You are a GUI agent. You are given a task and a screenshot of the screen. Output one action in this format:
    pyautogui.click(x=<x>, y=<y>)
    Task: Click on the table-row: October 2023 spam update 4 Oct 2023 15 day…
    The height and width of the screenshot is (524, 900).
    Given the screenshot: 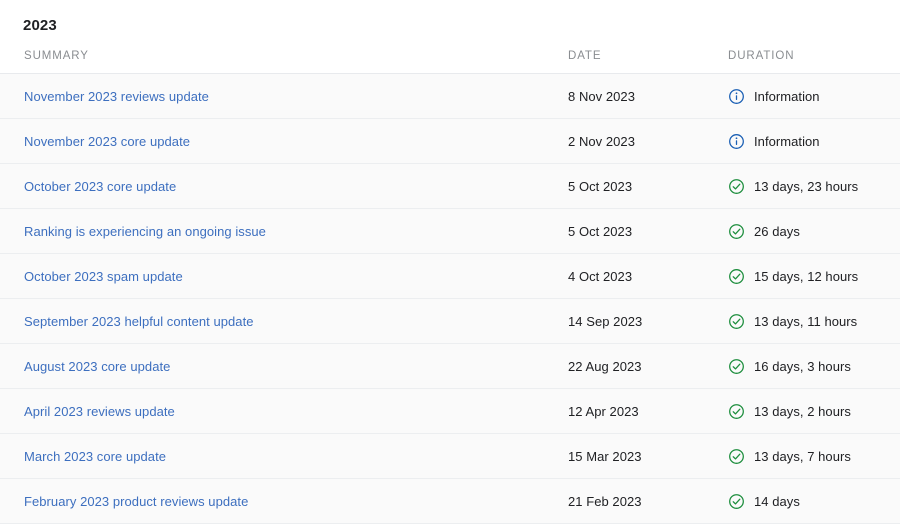 What is the action you would take?
    pyautogui.click(x=450, y=276)
    